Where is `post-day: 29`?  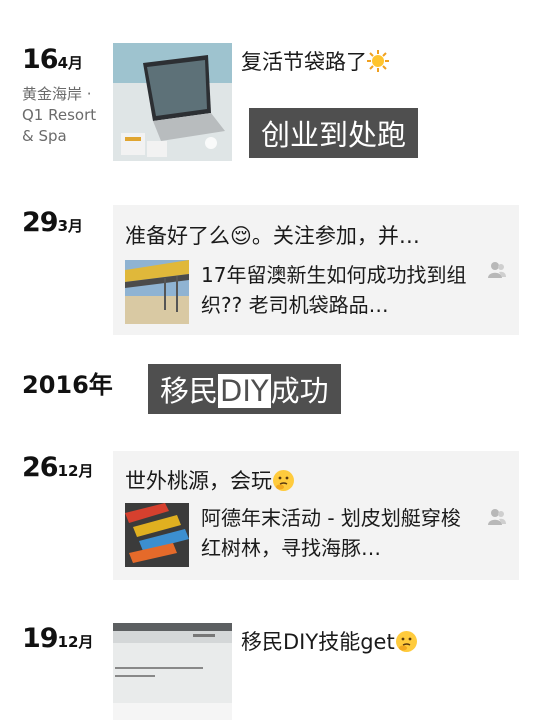 post-day: 29 is located at coordinates (40, 222).